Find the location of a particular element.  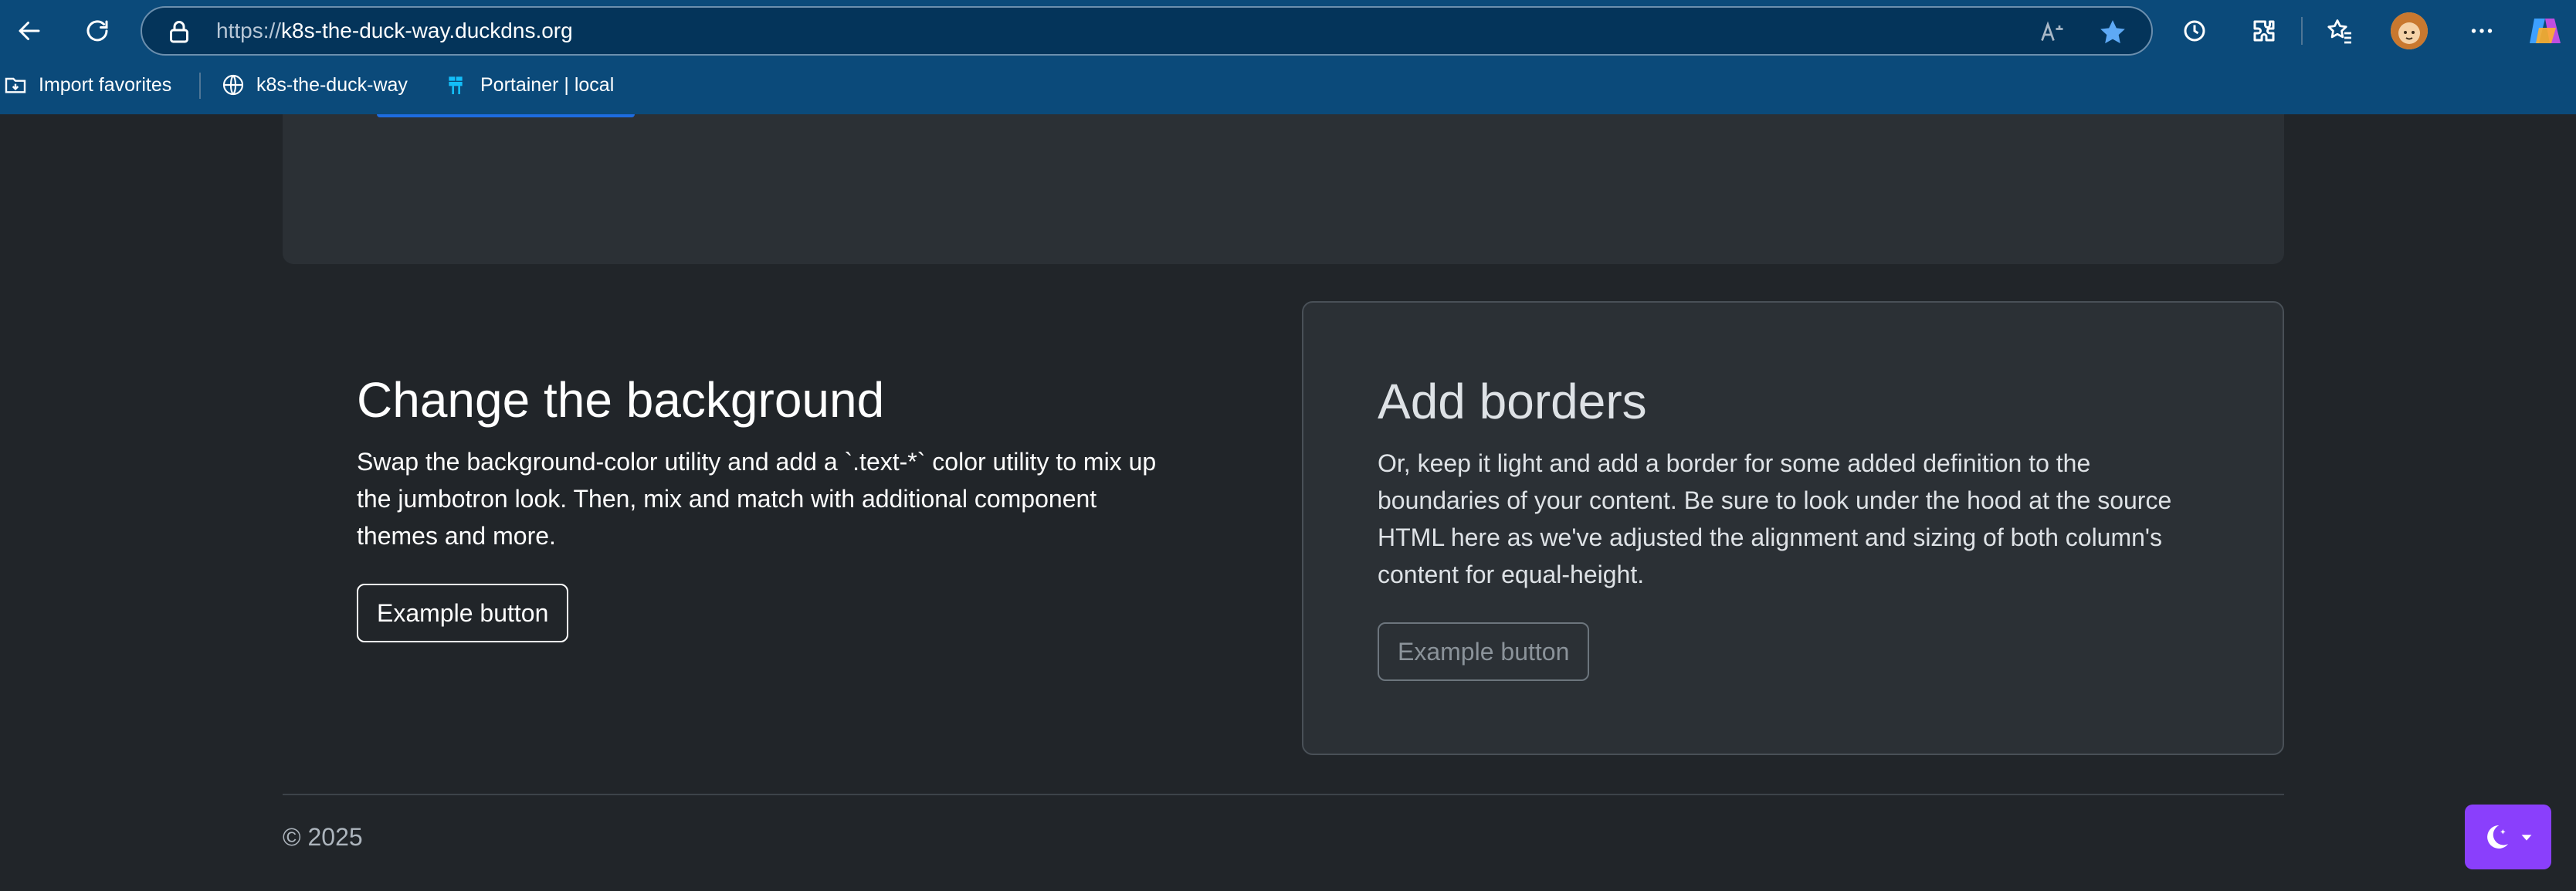

more-button is located at coordinates (2482, 31).